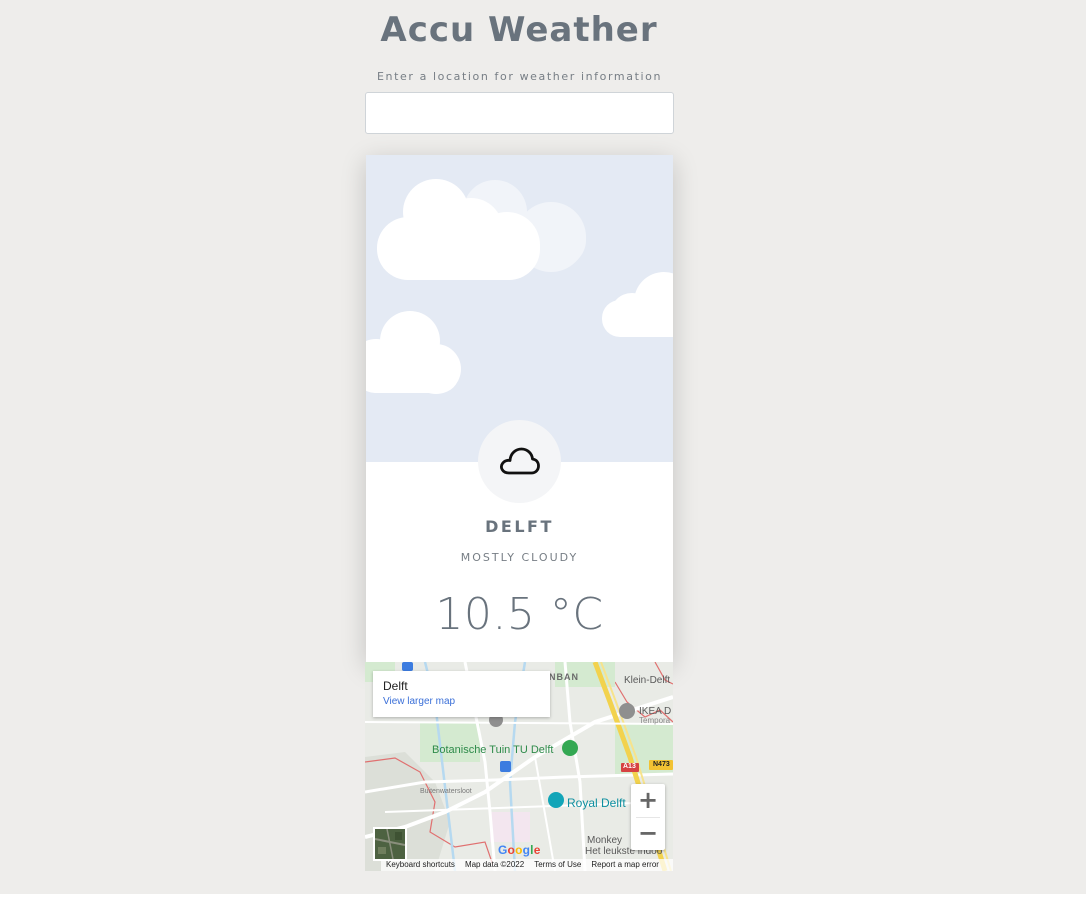  What do you see at coordinates (461, 694) in the screenshot?
I see `map-info-box: Delft View larger map` at bounding box center [461, 694].